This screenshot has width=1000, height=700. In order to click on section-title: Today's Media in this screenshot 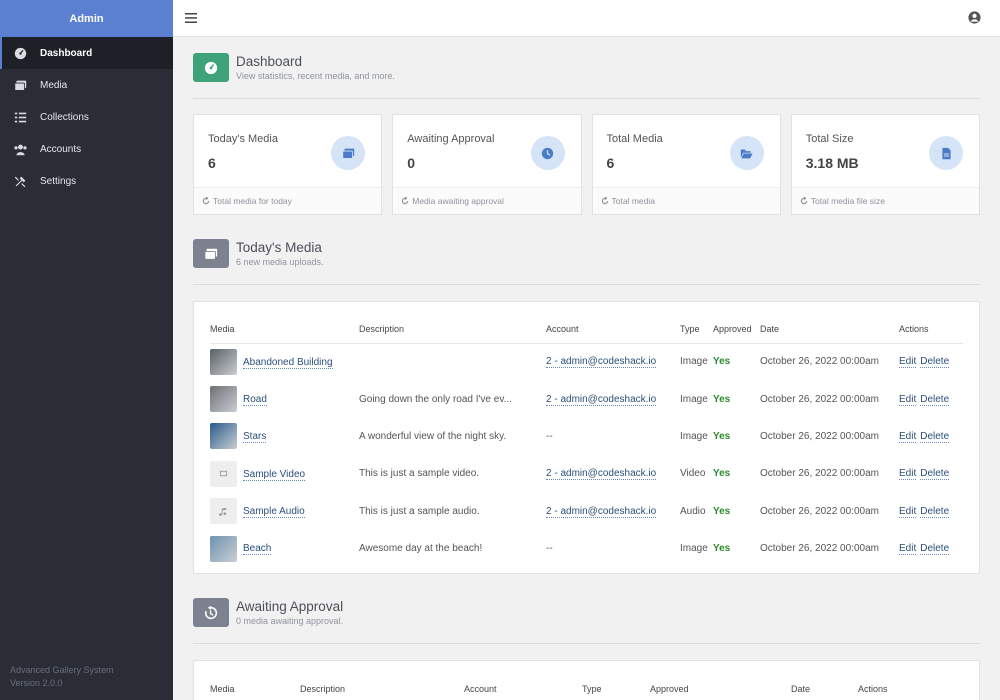, I will do `click(279, 247)`.